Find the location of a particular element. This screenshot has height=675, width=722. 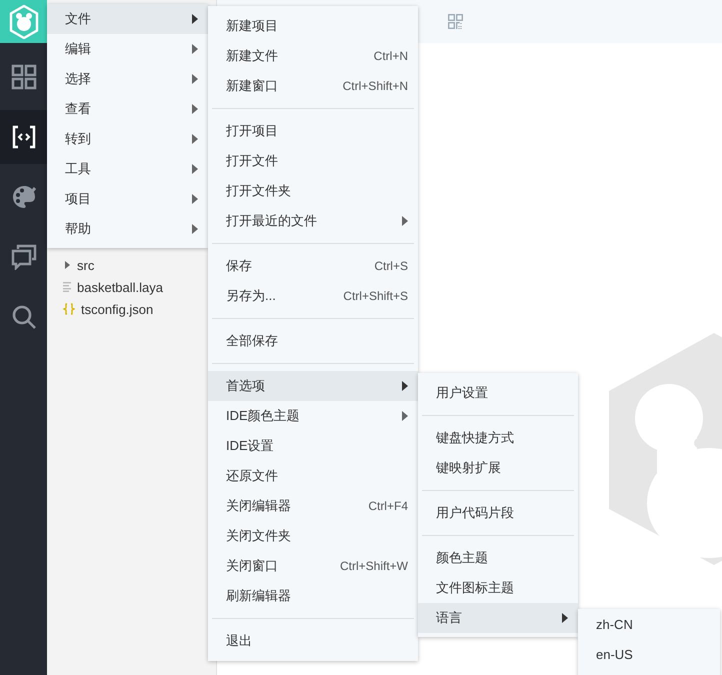

menu-item: 还原文件 is located at coordinates (313, 476).